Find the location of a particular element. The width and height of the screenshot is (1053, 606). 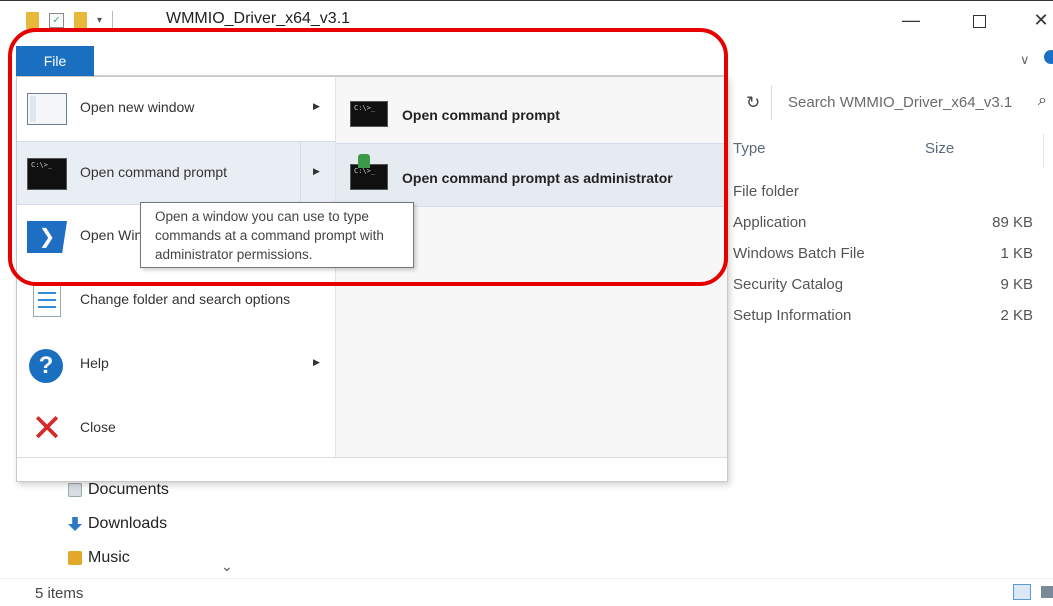

maximize-icon is located at coordinates (979, 21).